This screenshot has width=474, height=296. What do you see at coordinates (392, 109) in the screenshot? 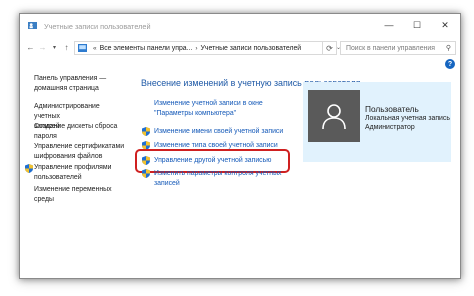
I see `user-name: Пользователь` at bounding box center [392, 109].